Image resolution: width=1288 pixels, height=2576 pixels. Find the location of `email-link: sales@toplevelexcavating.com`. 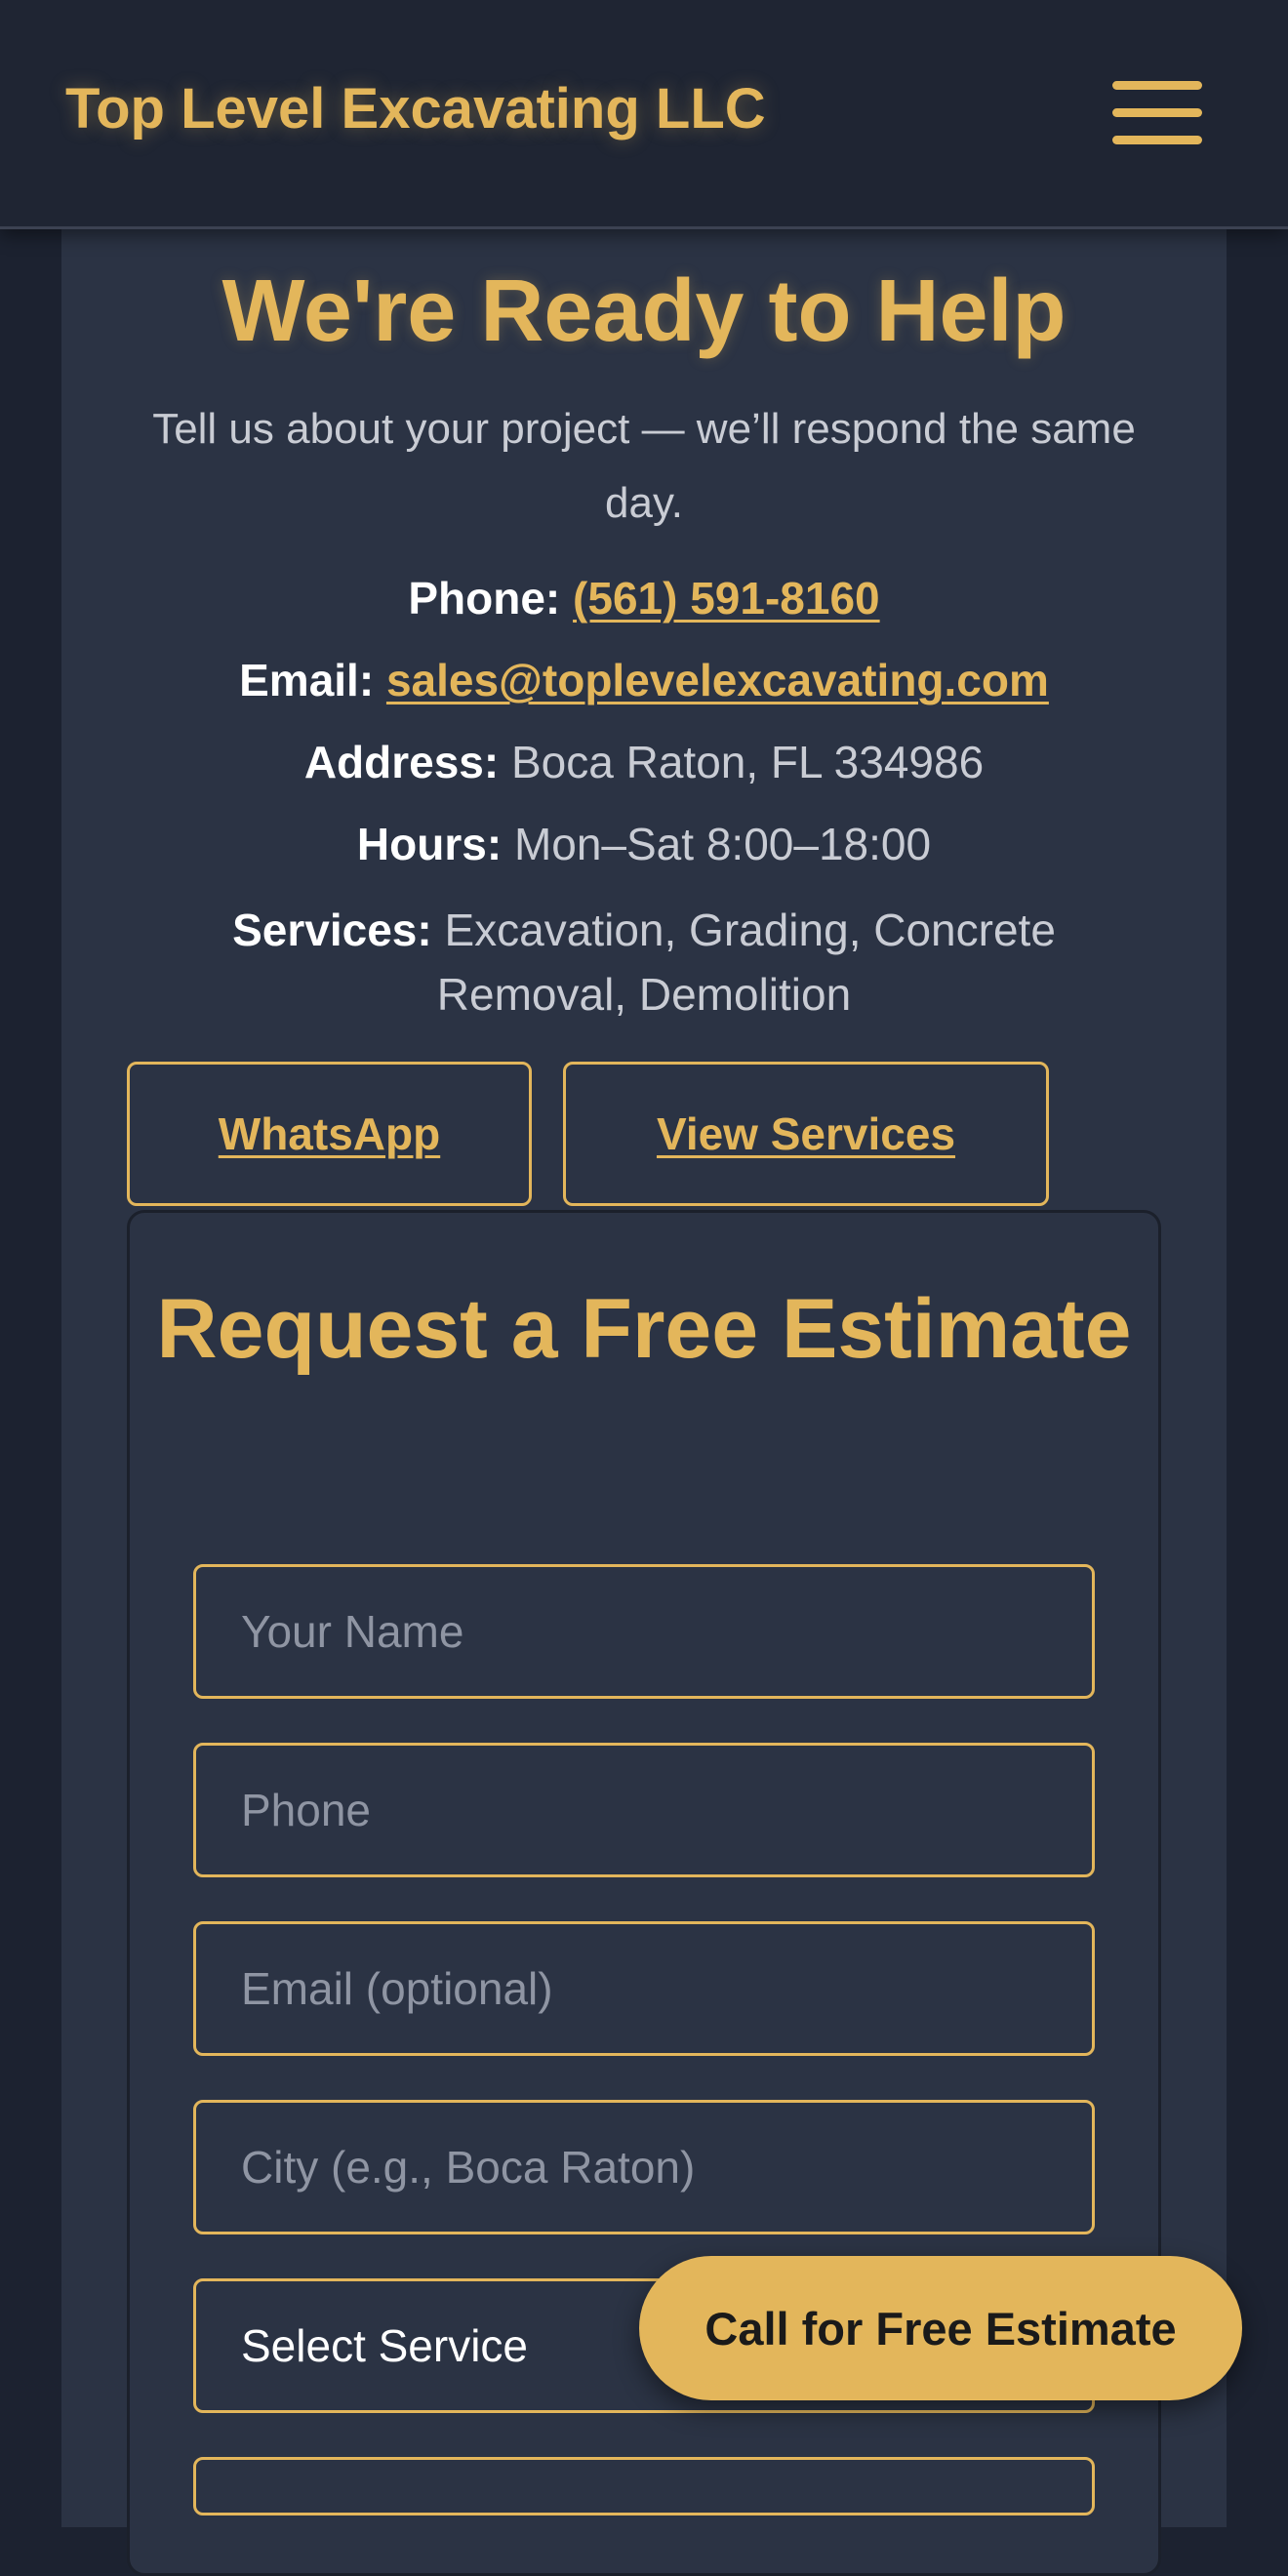

email-link: sales@toplevelexcavating.com is located at coordinates (717, 680).